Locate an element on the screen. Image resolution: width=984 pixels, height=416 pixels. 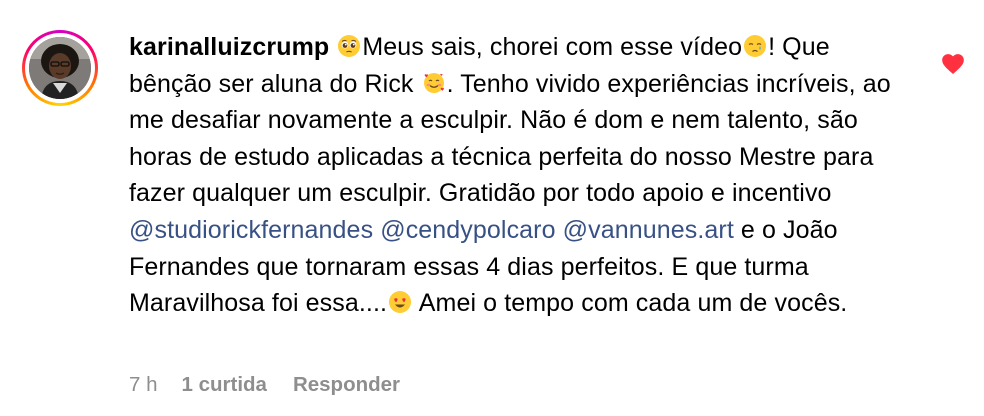
like-heart-icon is located at coordinates (953, 63).